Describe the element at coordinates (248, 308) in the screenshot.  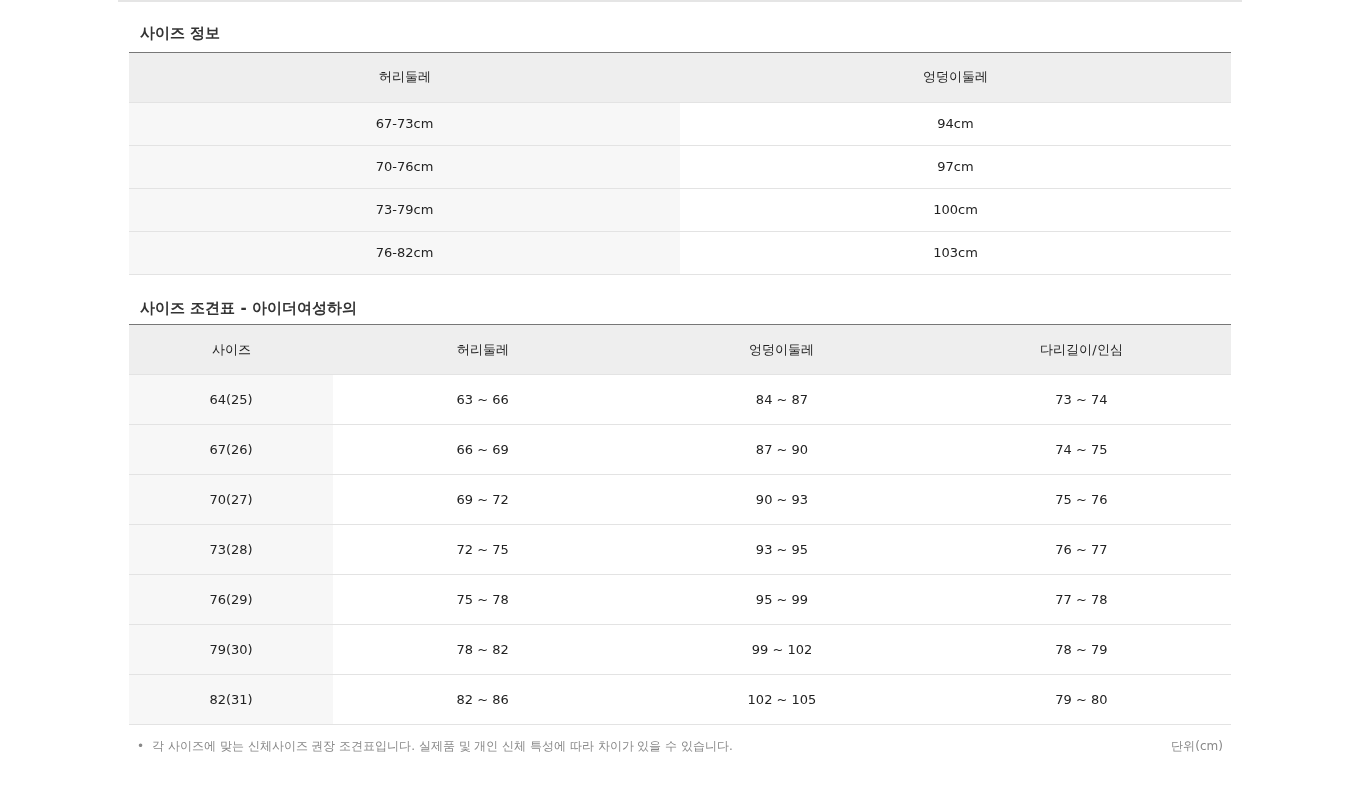
I see `section-title: 사이즈 조견표 - 아이더여성하의` at that location.